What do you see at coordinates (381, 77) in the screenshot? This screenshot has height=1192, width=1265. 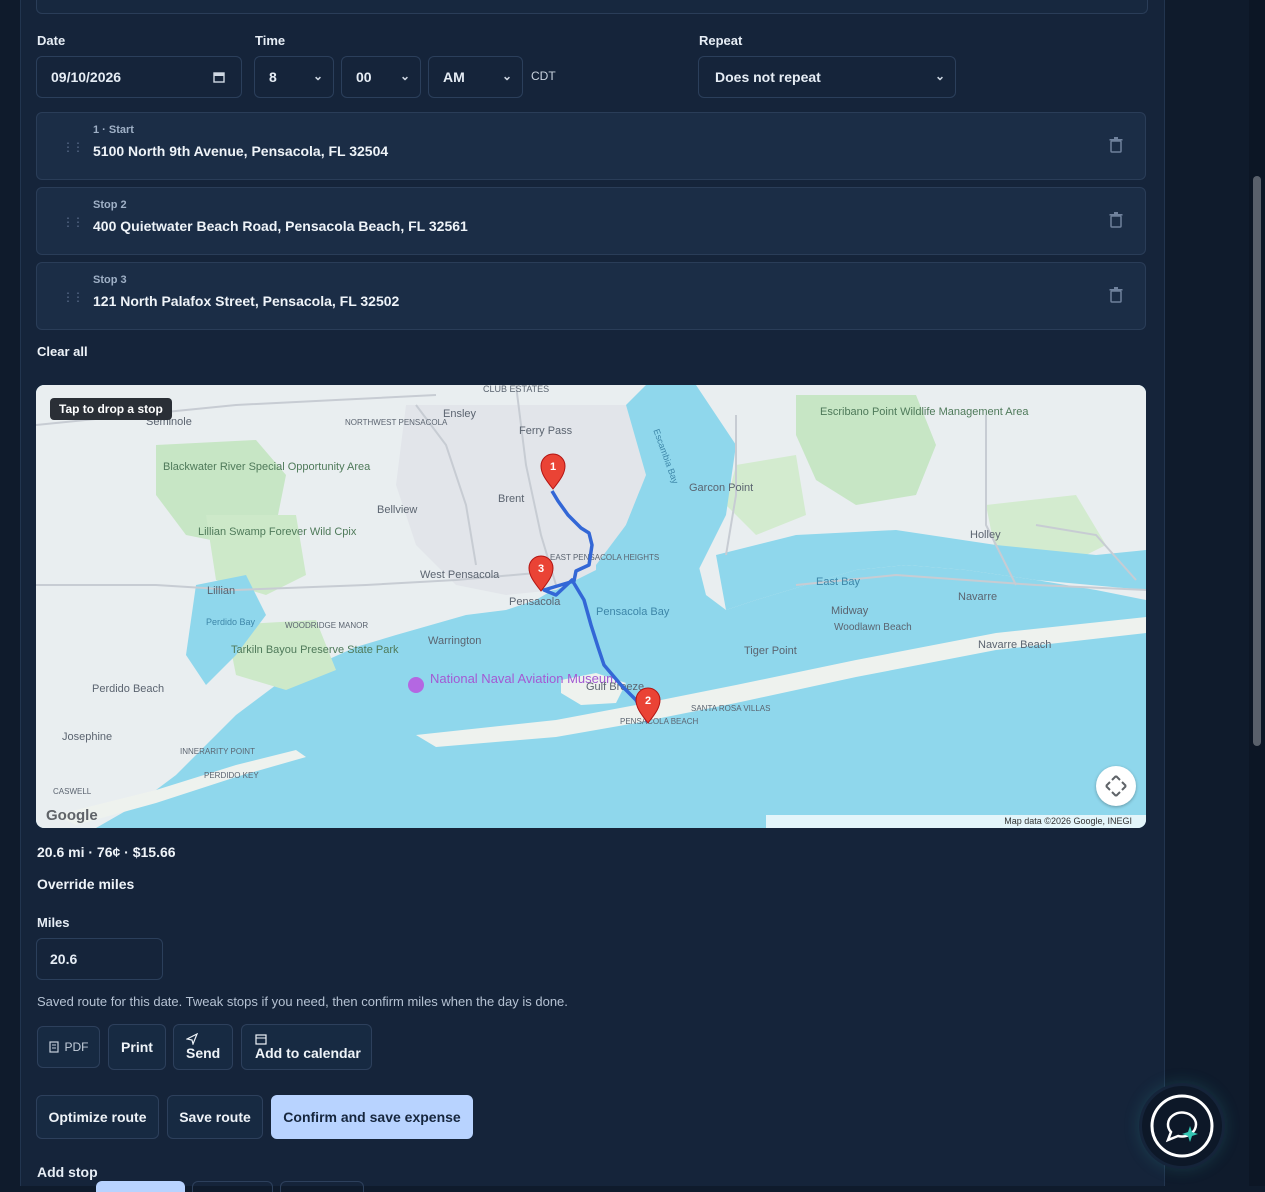 I see `minute-select: 00 ⌄` at bounding box center [381, 77].